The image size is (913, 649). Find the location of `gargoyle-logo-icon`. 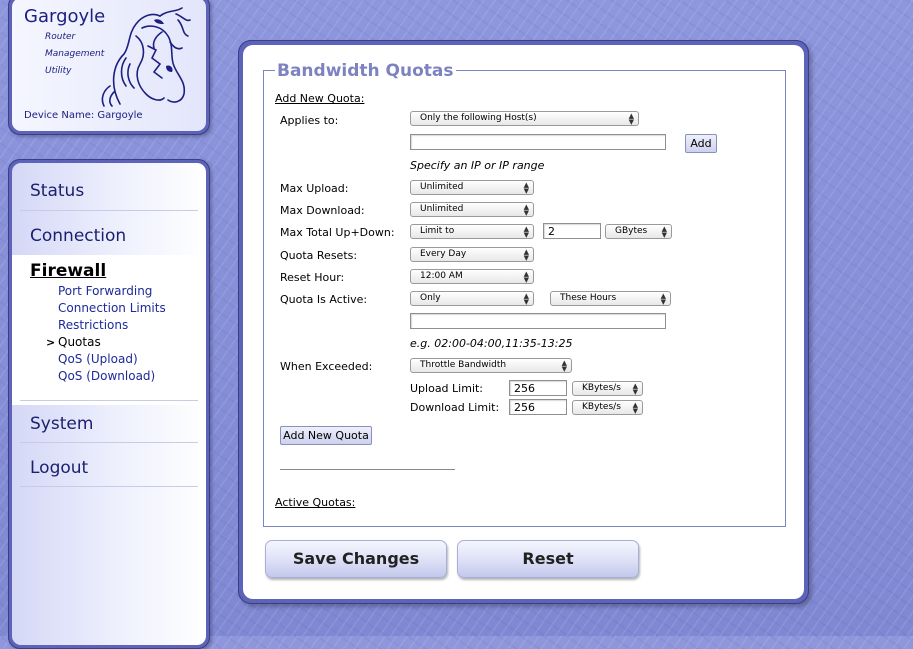

gargoyle-logo-icon is located at coordinates (146, 57).